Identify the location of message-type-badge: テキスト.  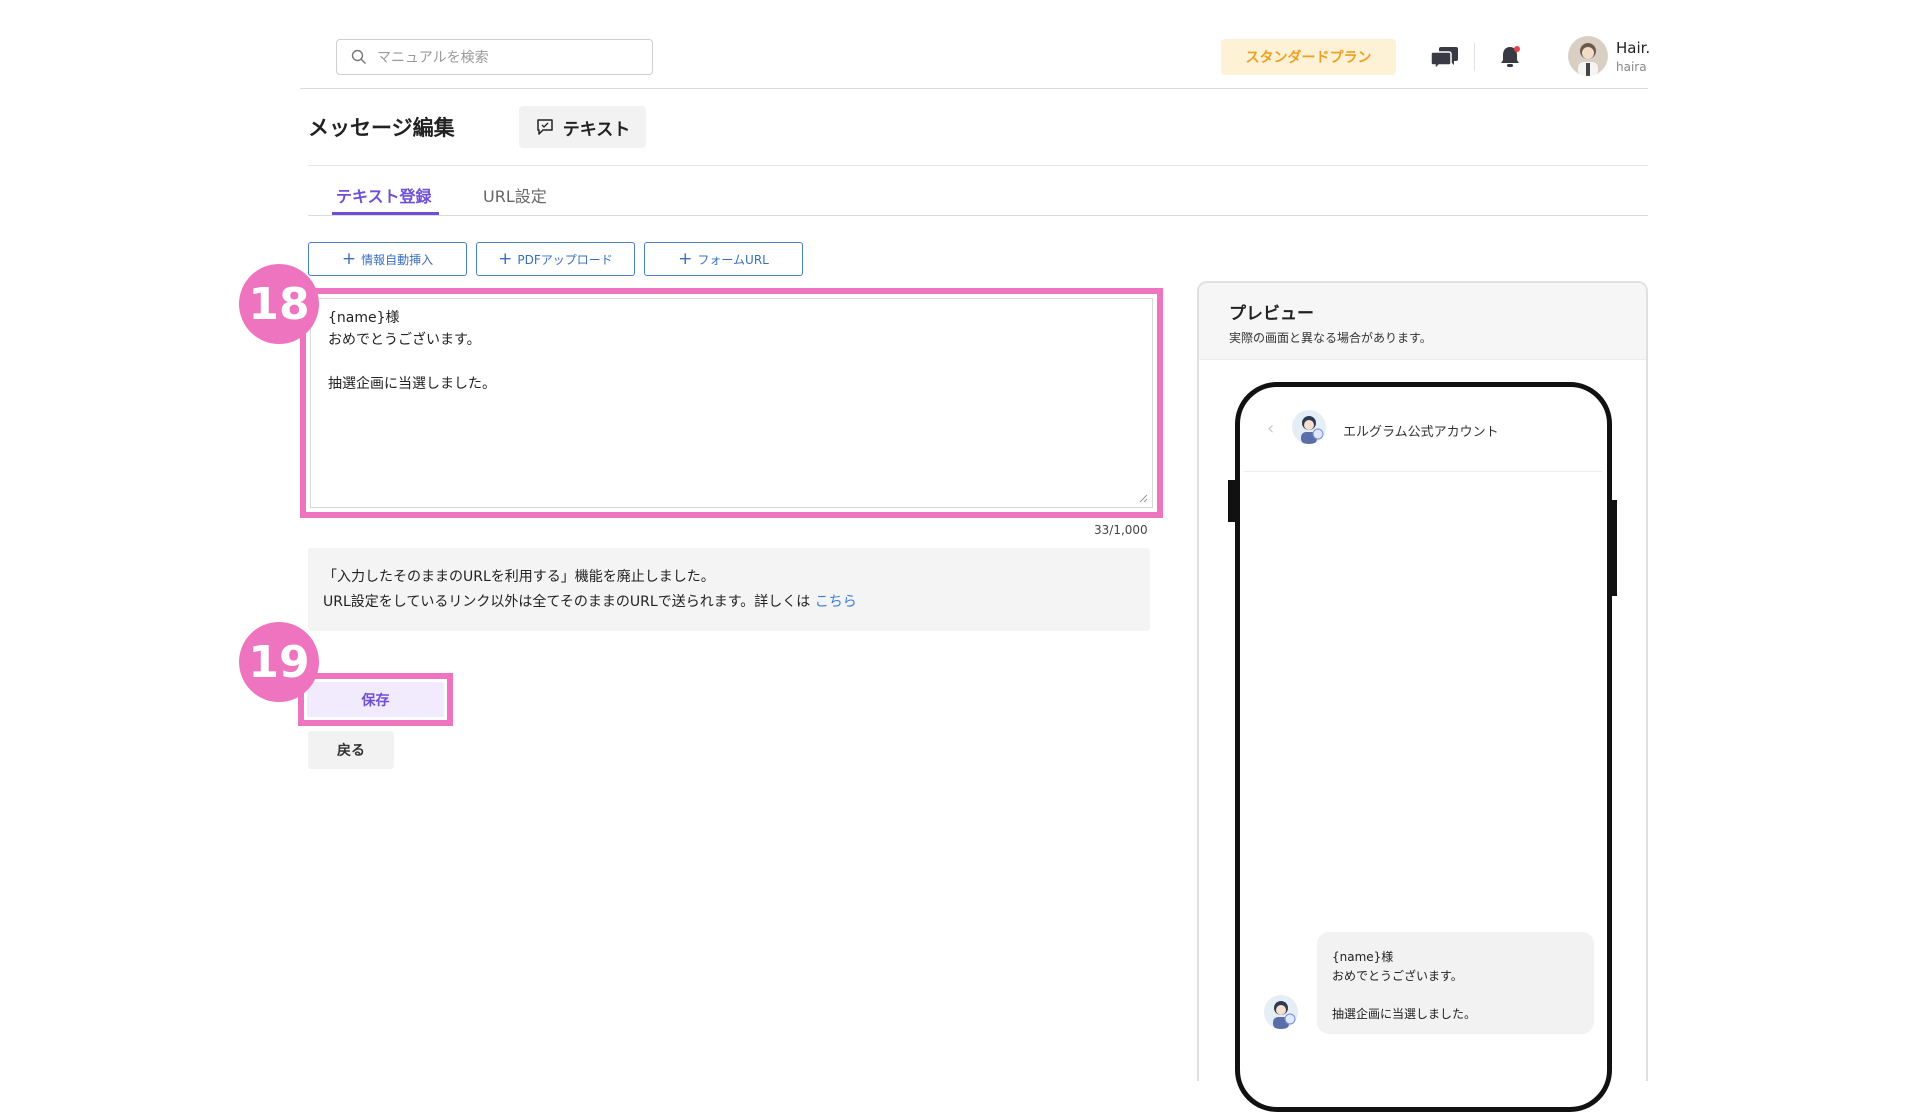
(582, 127).